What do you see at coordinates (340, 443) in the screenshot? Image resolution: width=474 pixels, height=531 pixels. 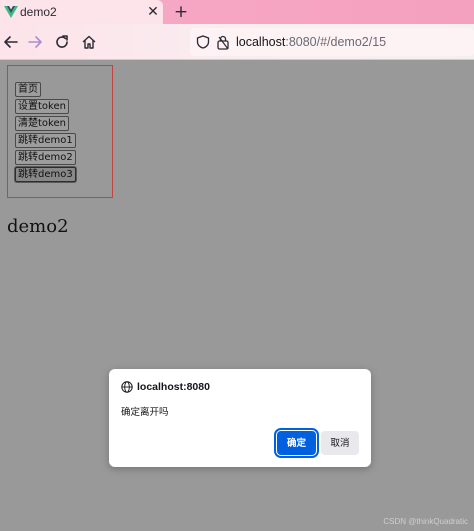 I see `cancel-button: 取消` at bounding box center [340, 443].